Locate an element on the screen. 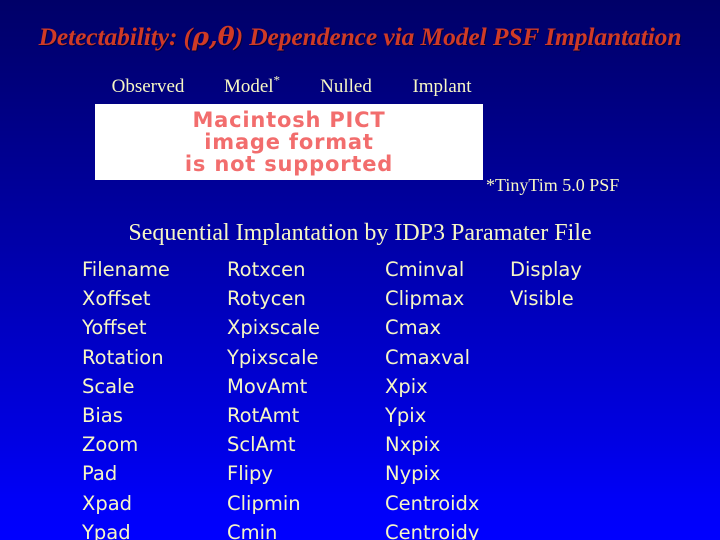  slide-footnote: *TinyTim 5.0 PSF is located at coordinates (553, 185).